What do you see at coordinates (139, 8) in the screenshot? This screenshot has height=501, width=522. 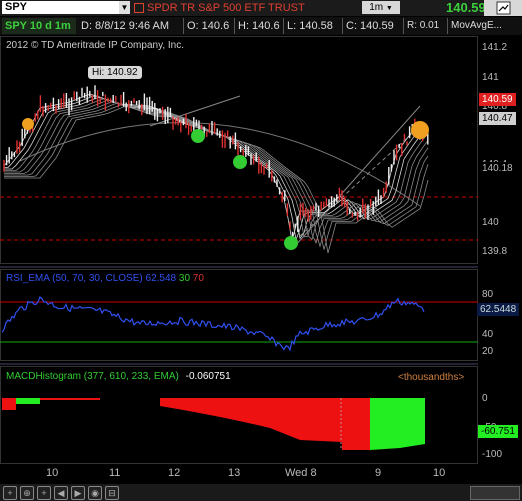 I see `security-icon` at bounding box center [139, 8].